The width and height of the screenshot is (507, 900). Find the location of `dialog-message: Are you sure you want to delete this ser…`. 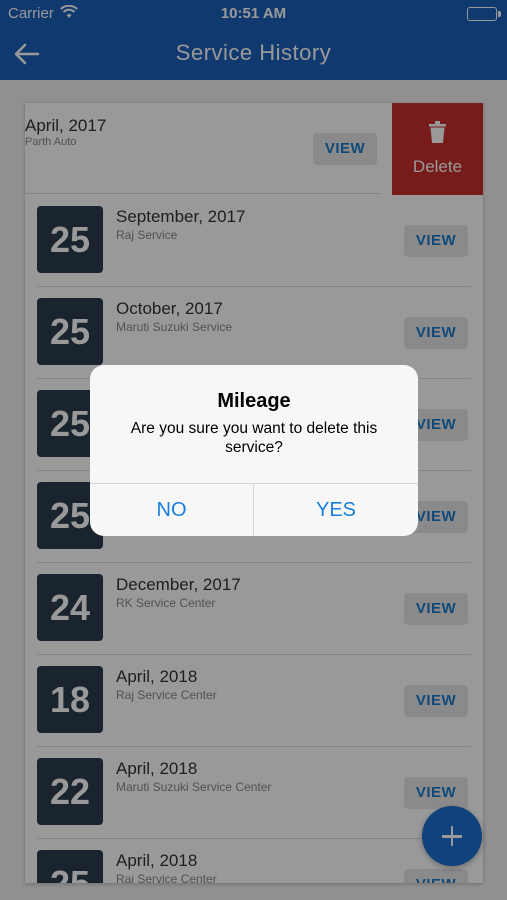

dialog-message: Are you sure you want to delete this ser… is located at coordinates (254, 438).